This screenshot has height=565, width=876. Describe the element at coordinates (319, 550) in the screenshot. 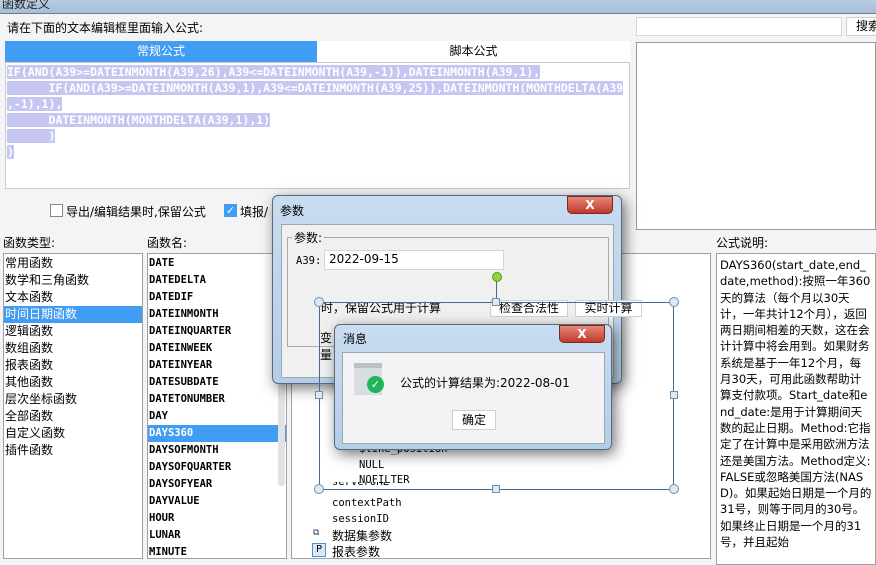

I see `report-param-icon: P` at that location.